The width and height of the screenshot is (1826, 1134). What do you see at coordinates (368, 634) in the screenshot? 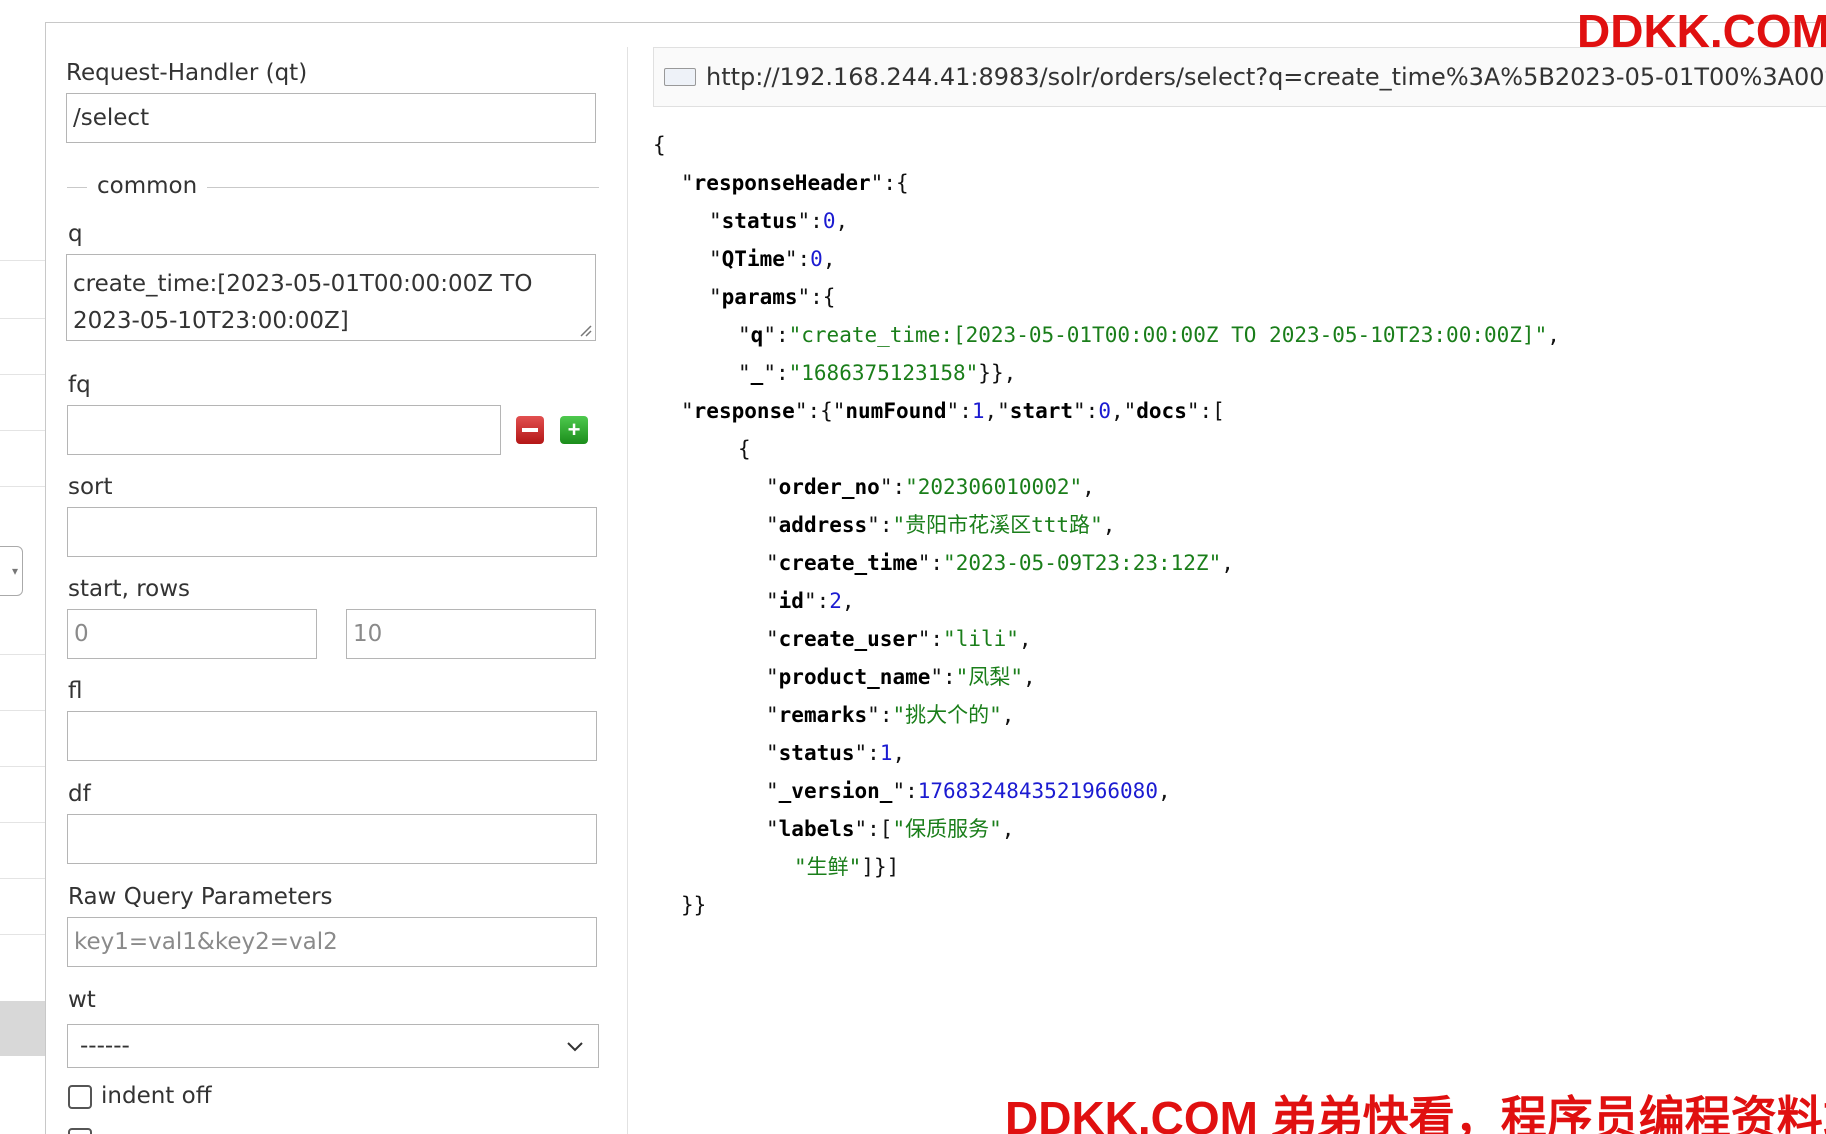
I see `rows-value: 10` at bounding box center [368, 634].